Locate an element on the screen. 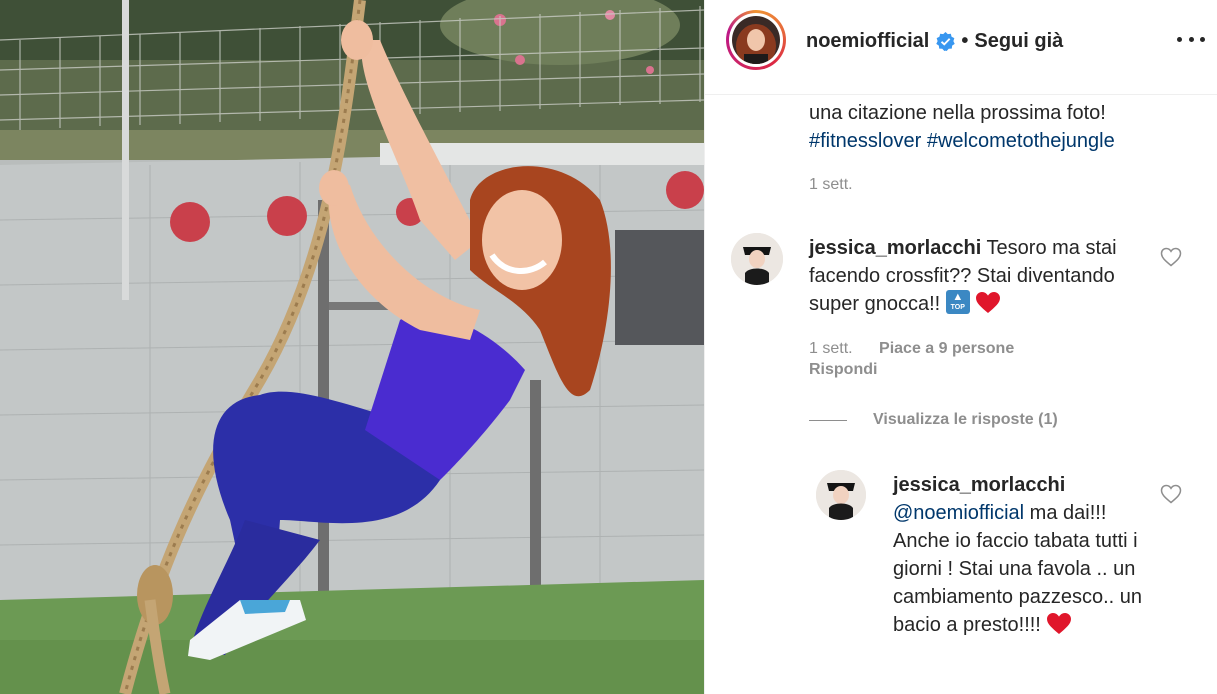  comment-likes: Piace a 9 persone is located at coordinates (946, 348).